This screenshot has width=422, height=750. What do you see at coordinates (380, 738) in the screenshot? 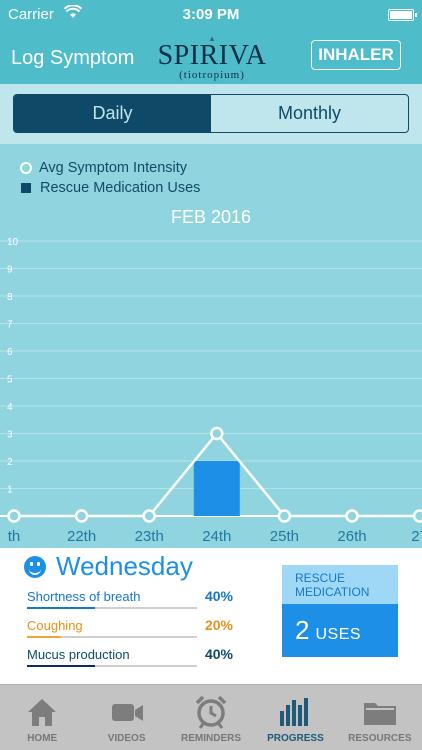
I see `tab-label: RESOURCES` at bounding box center [380, 738].